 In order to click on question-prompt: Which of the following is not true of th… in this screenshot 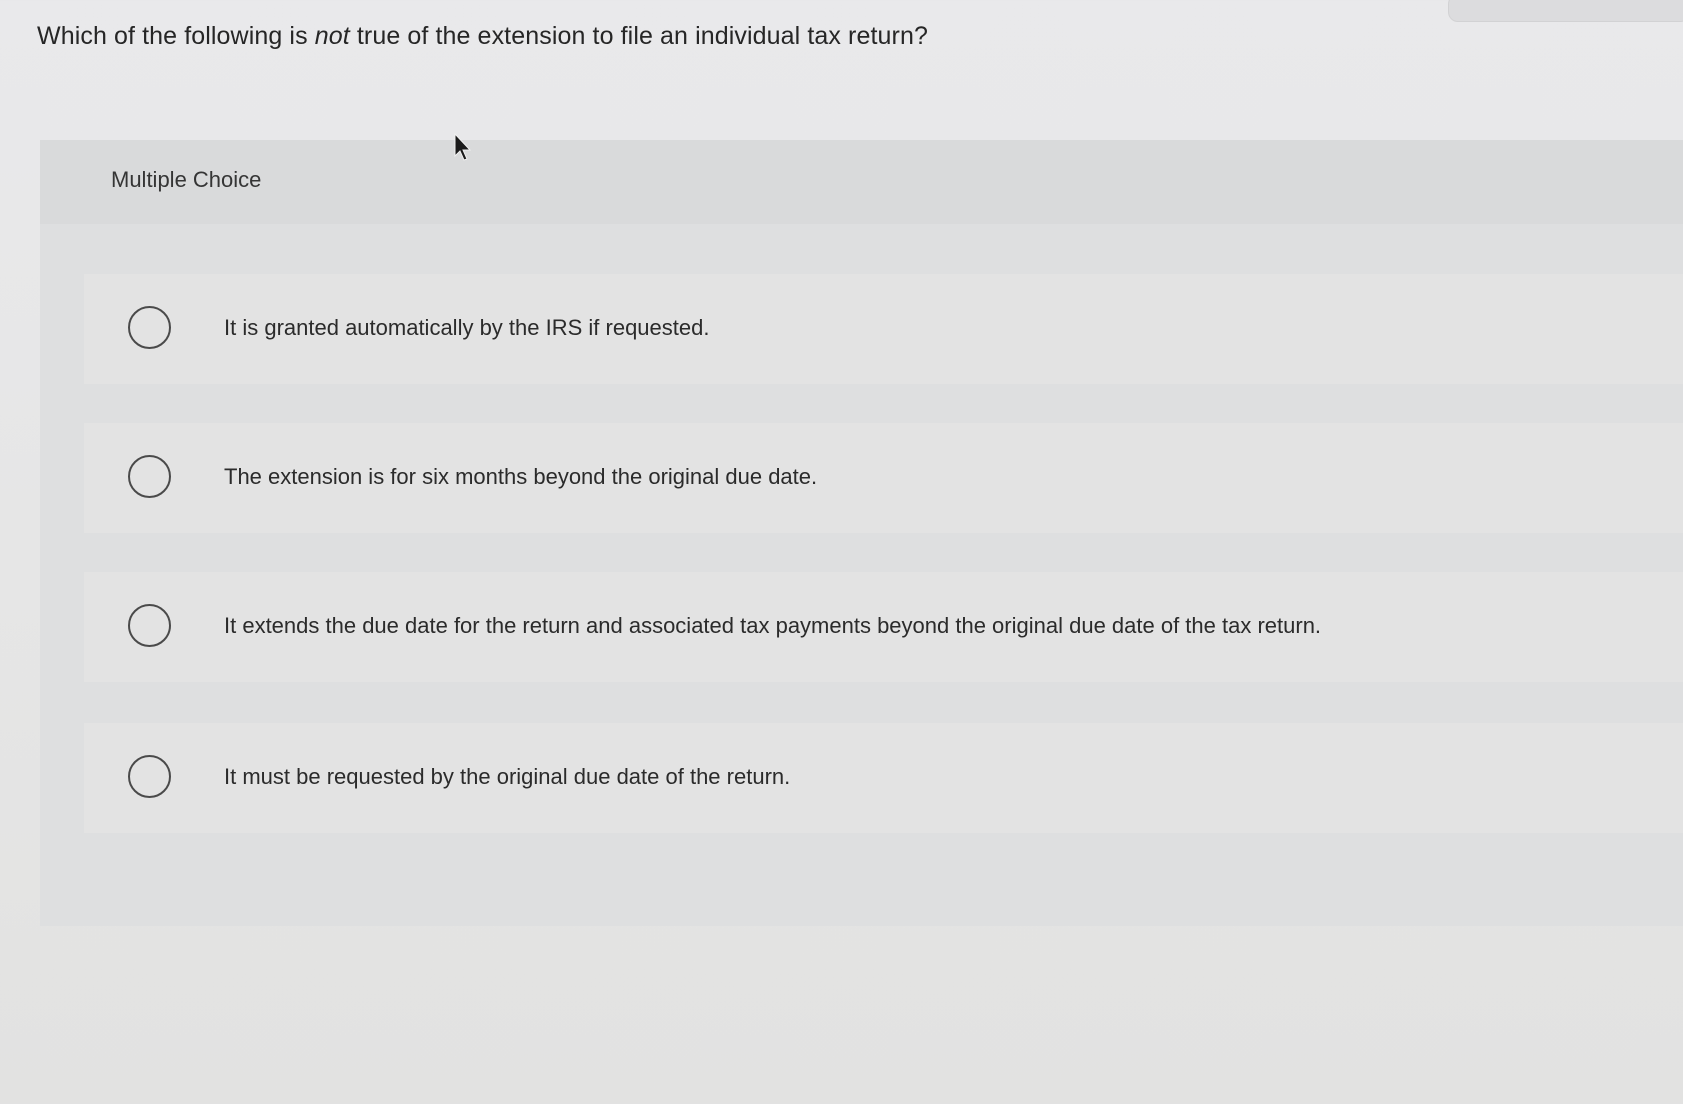, I will do `click(482, 36)`.